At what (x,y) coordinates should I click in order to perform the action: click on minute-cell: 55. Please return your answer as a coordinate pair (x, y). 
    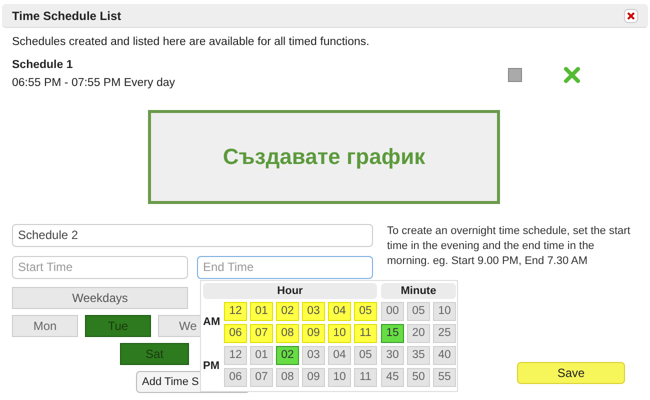
    Looking at the image, I should click on (444, 377).